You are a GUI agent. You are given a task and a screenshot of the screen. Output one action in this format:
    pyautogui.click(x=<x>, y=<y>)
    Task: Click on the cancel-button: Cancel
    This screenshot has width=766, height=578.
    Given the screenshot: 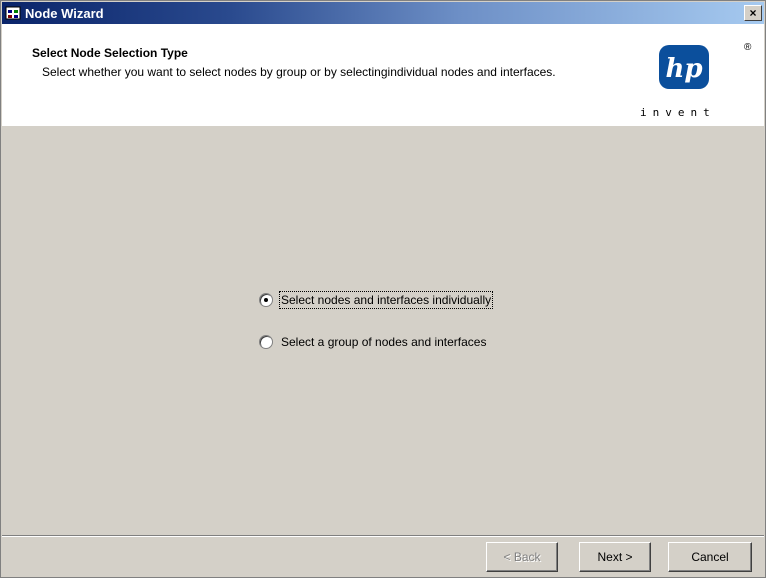 What is the action you would take?
    pyautogui.click(x=710, y=557)
    